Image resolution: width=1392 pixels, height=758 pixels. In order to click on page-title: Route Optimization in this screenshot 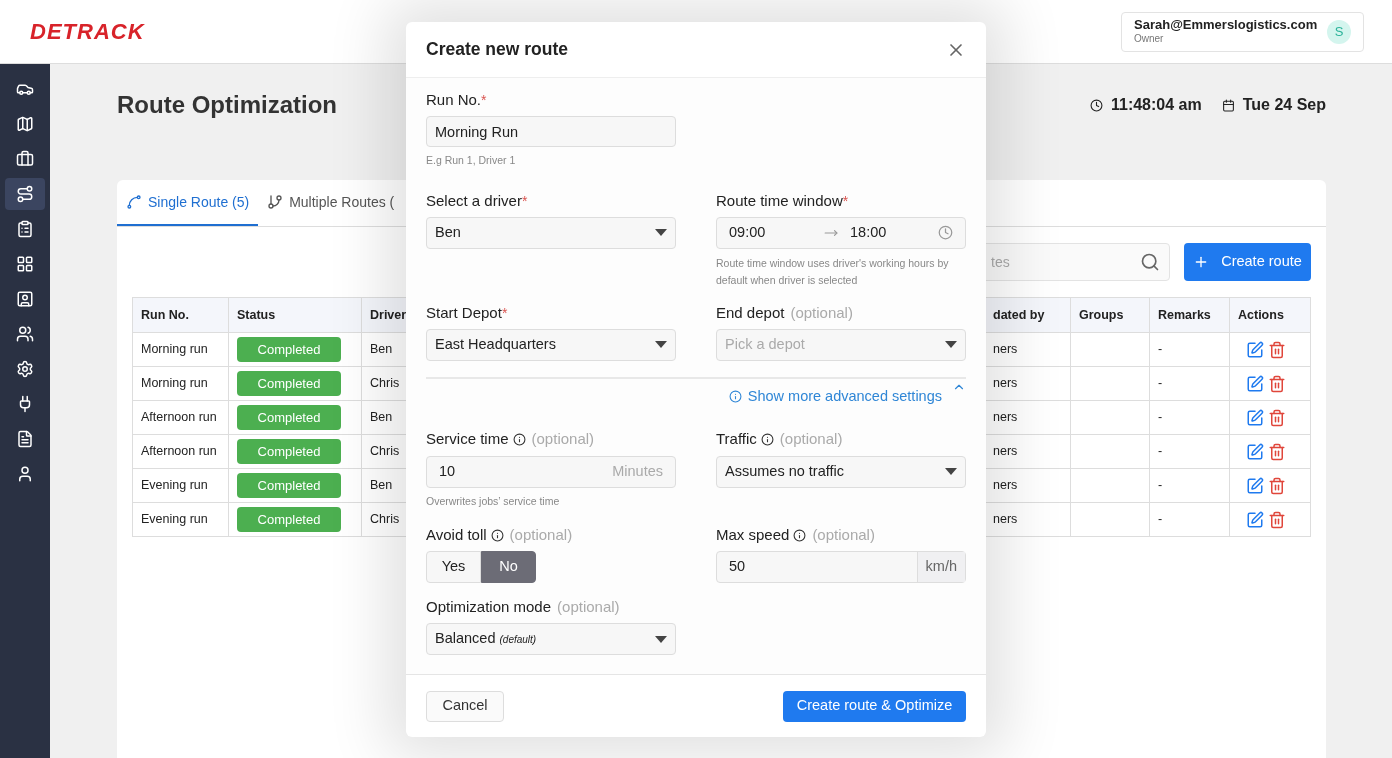, I will do `click(227, 105)`.